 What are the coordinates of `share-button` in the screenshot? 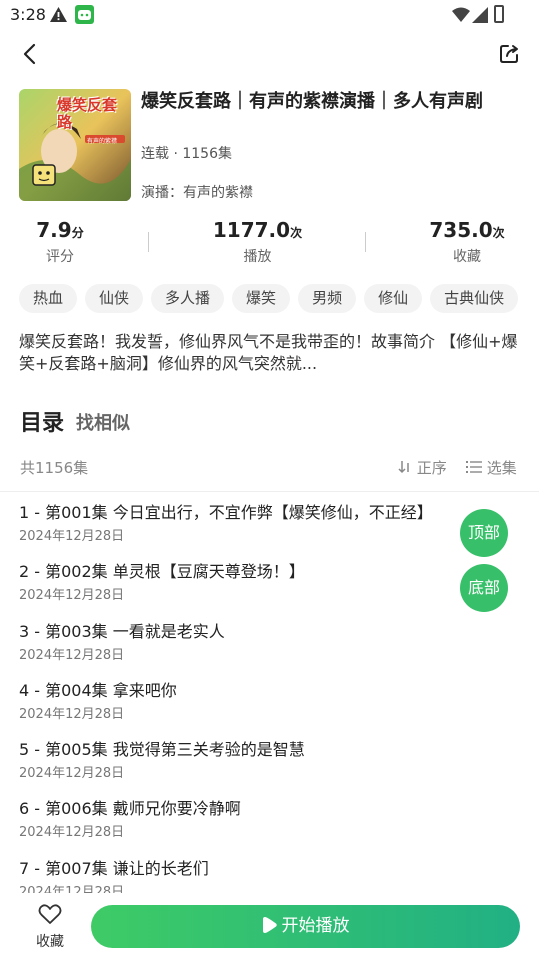 It's located at (509, 54).